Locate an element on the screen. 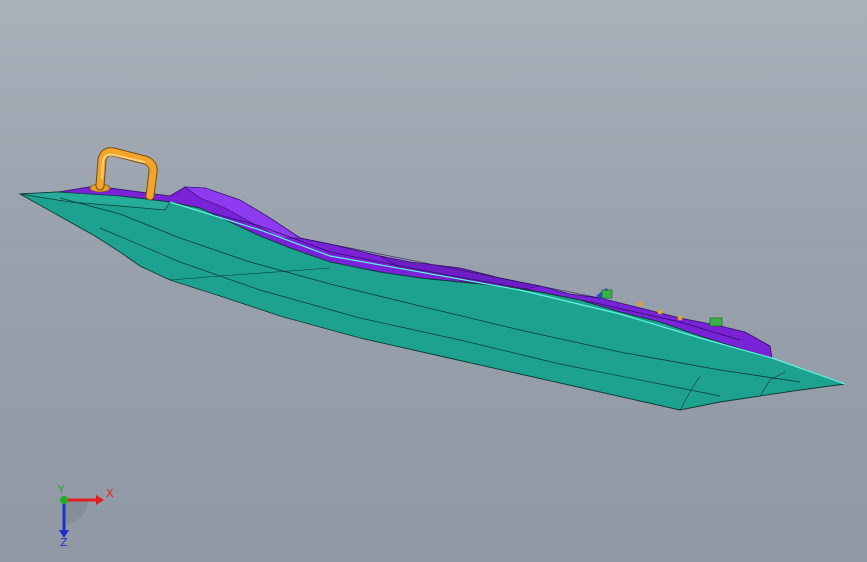  x-axis-head-icon is located at coordinates (100, 500).